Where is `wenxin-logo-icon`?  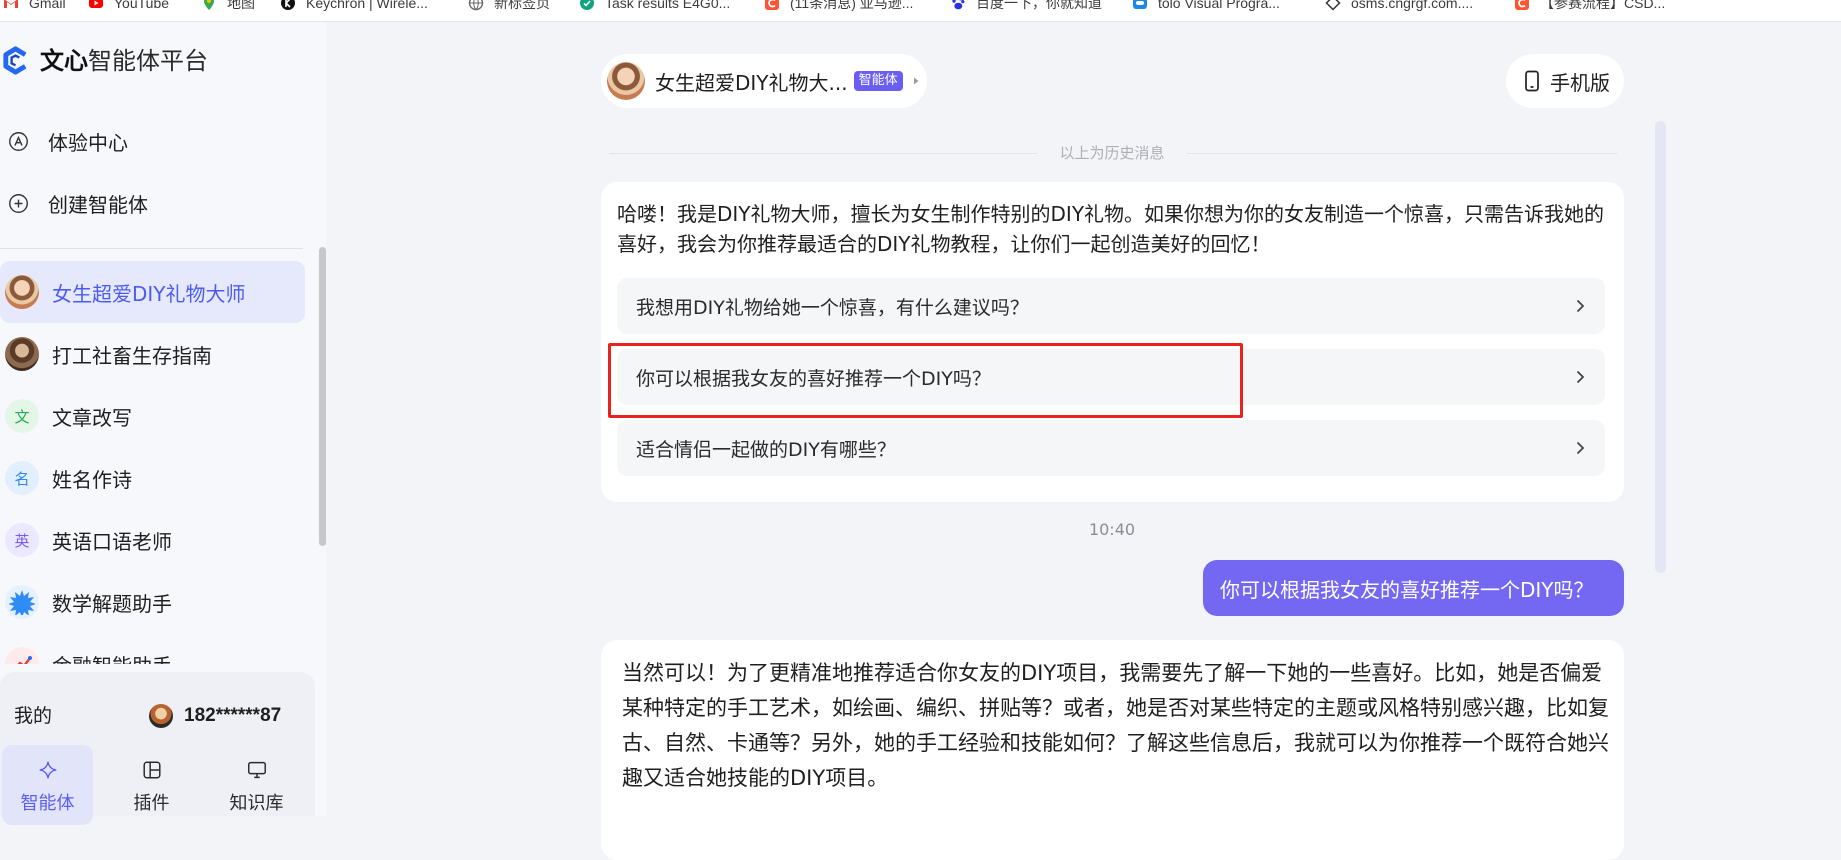 wenxin-logo-icon is located at coordinates (15, 60).